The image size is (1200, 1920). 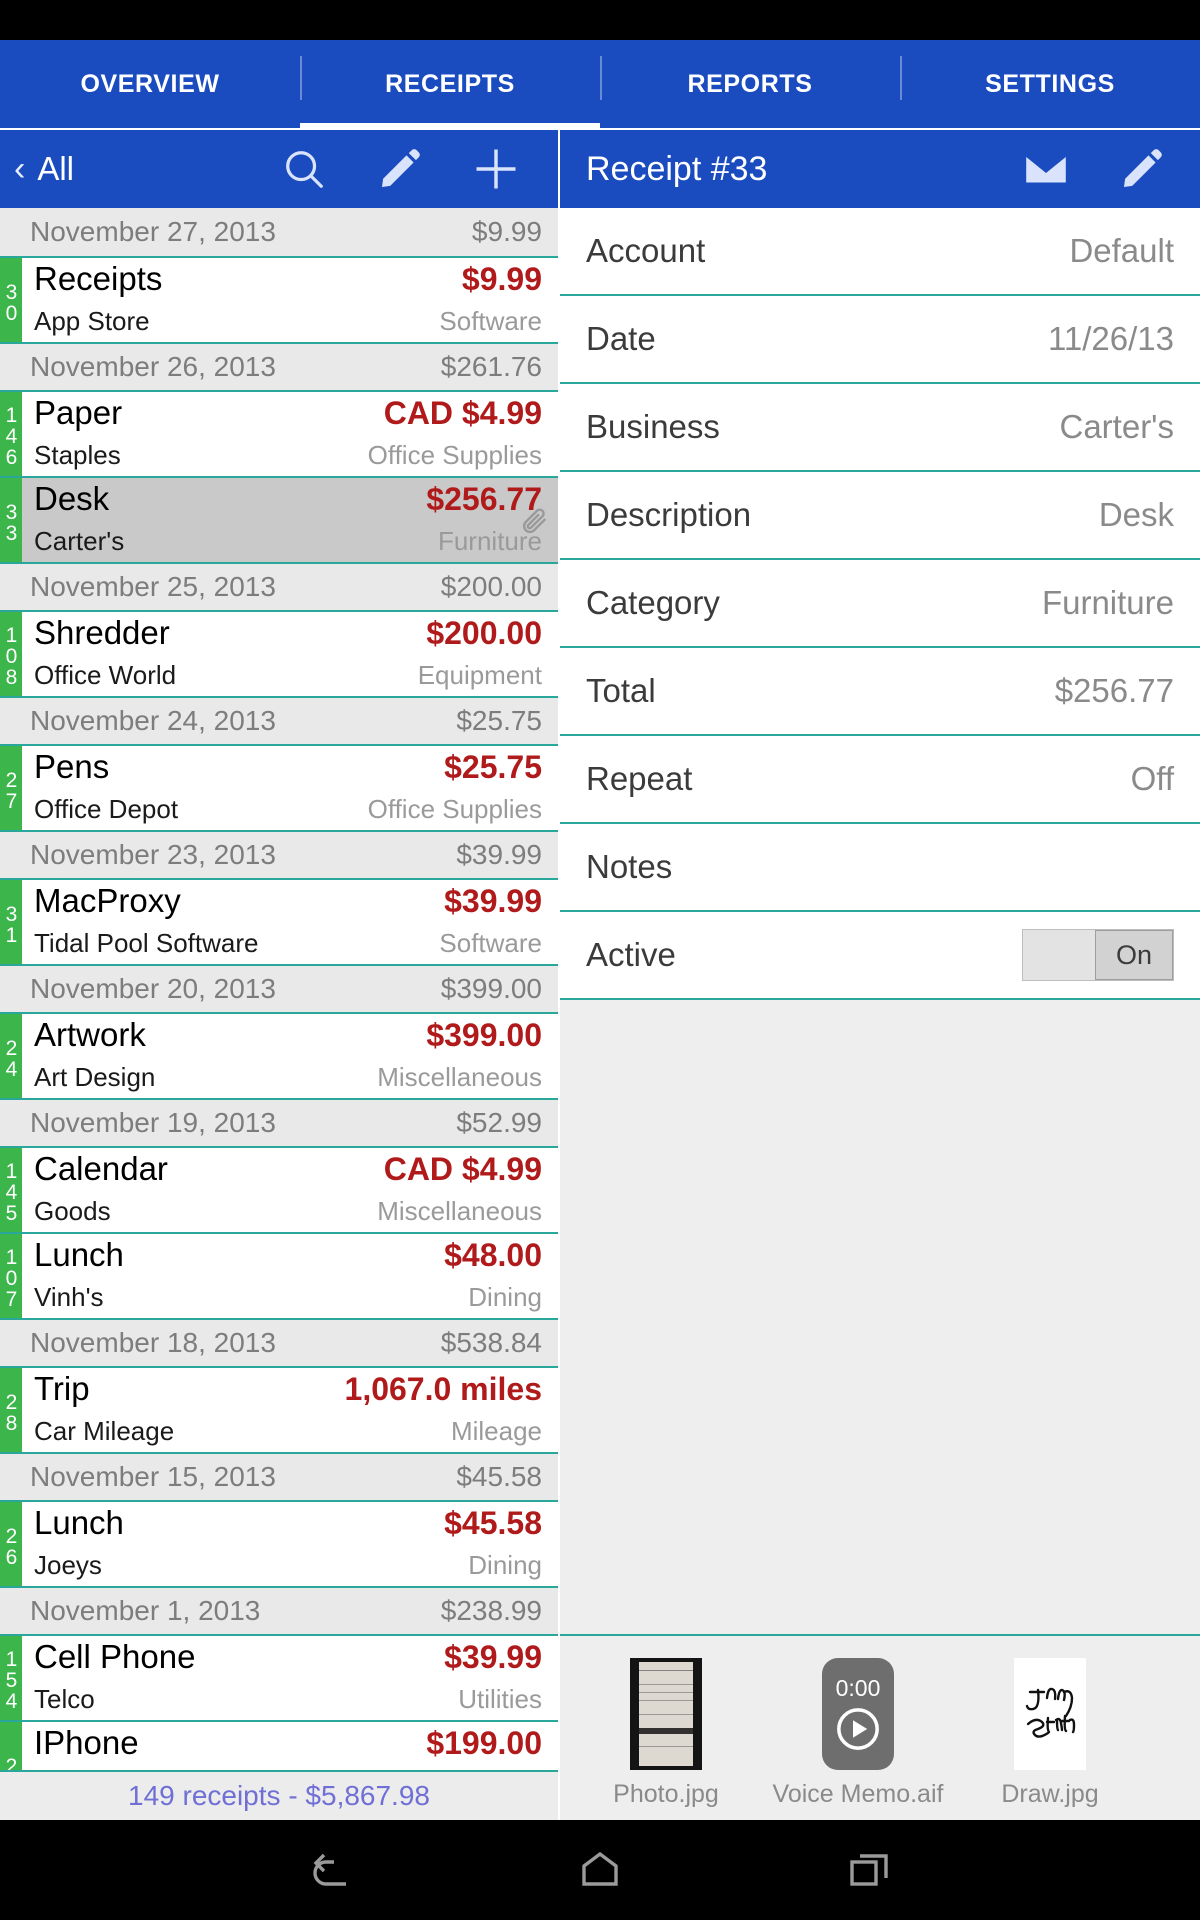 I want to click on receipt-merchant: Joeys, so click(x=68, y=1565).